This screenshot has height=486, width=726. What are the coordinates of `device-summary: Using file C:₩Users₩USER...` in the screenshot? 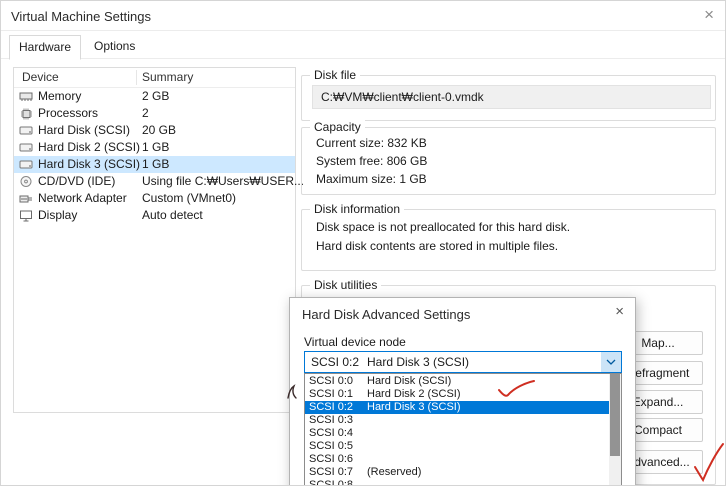 It's located at (223, 181).